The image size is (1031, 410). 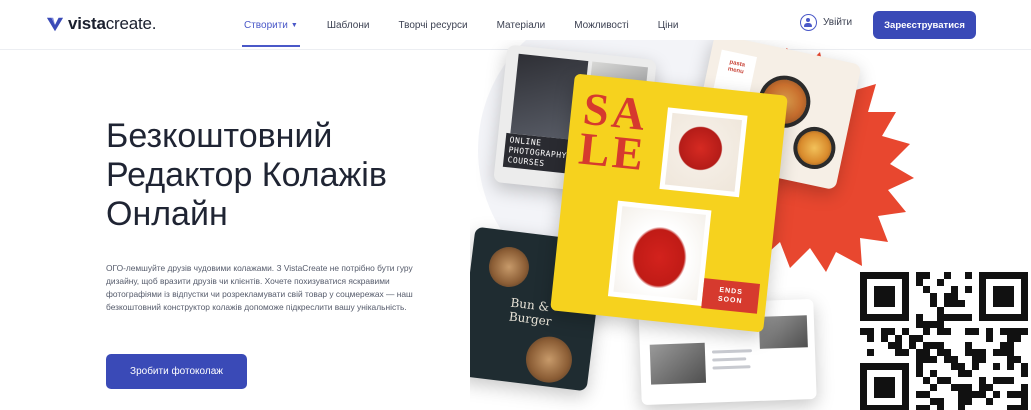 What do you see at coordinates (294, 25) in the screenshot?
I see `chevron-down-icon: ▼` at bounding box center [294, 25].